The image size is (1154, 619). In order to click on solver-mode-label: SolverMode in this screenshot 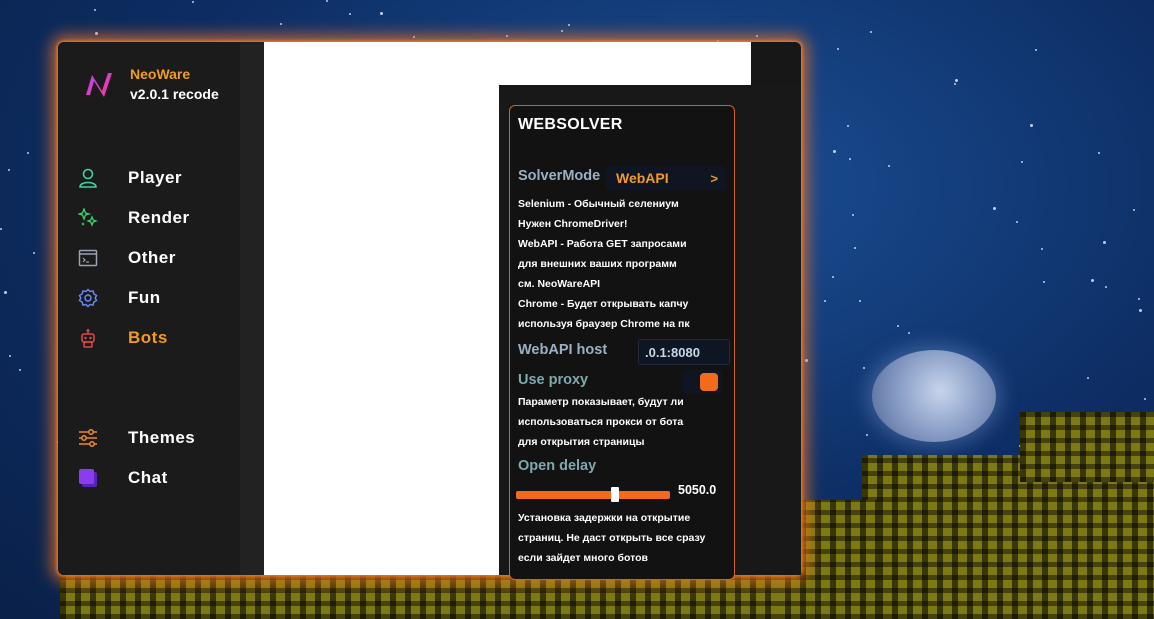, I will do `click(559, 176)`.